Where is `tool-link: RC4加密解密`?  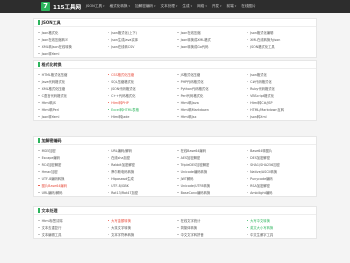 tool-link: RC4加密解密 is located at coordinates (71, 164).